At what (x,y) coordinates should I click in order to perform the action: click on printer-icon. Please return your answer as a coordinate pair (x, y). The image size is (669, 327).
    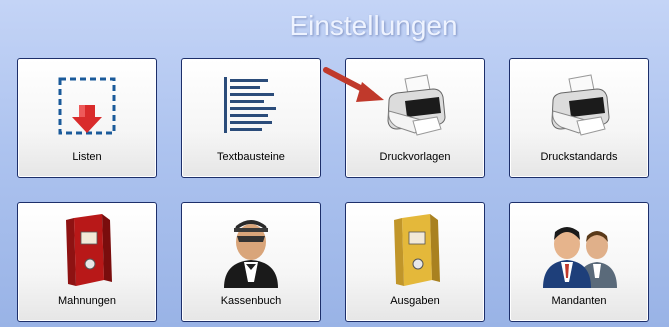
    Looking at the image, I should click on (579, 106).